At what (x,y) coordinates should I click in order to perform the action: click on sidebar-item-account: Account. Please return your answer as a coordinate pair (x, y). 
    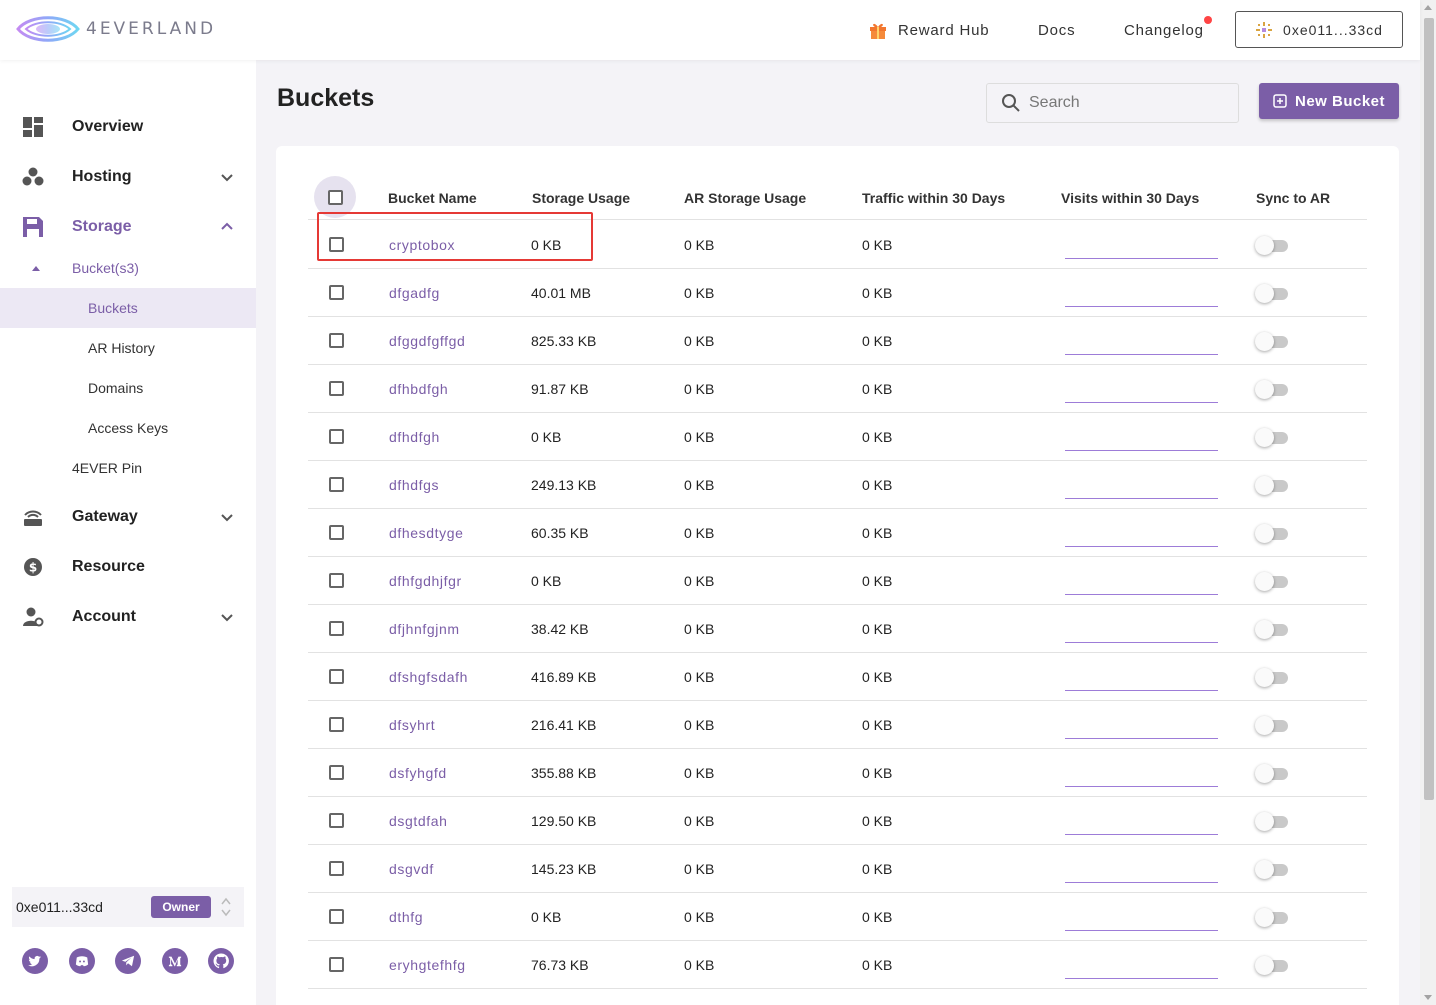
    Looking at the image, I should click on (128, 617).